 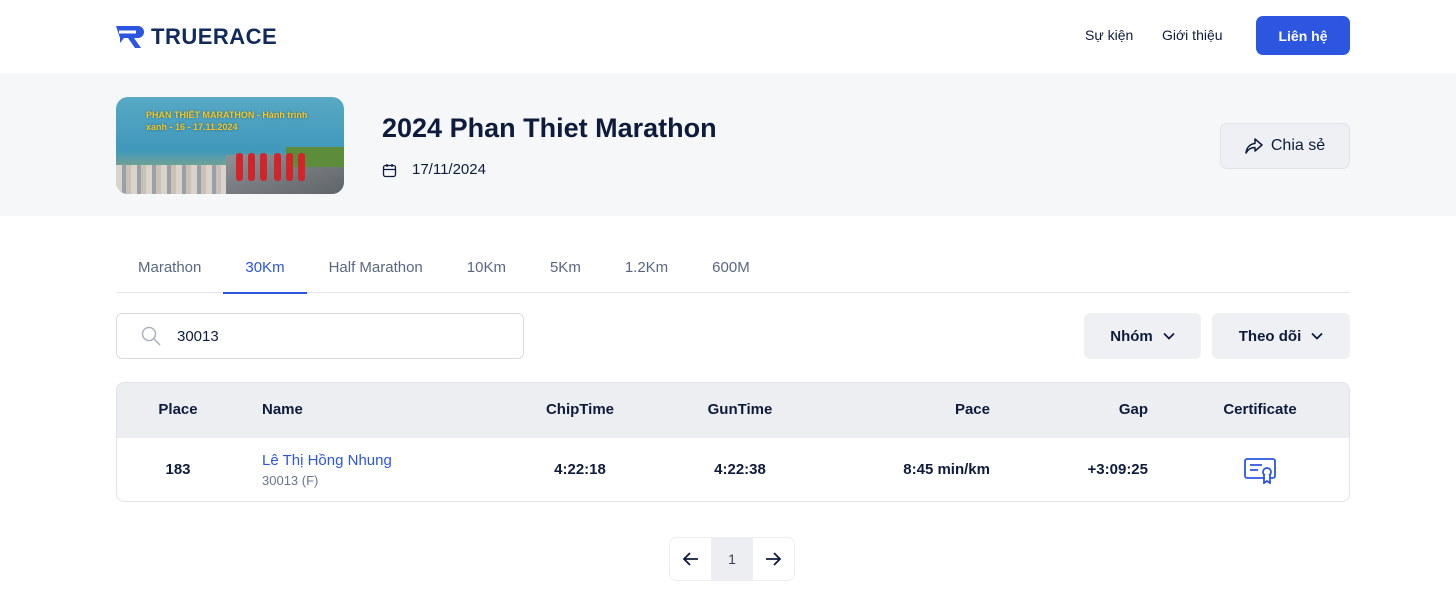 I want to click on col-pace: Pace, so click(x=972, y=409).